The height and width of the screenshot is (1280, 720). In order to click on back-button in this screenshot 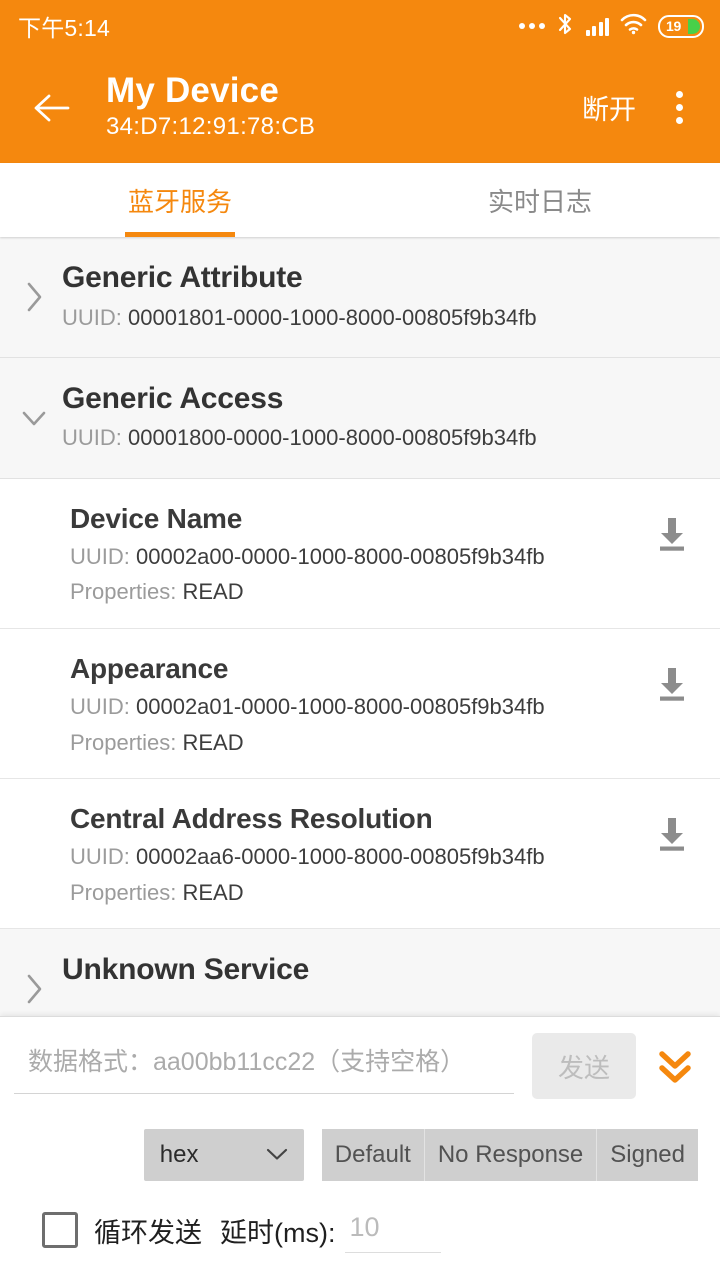, I will do `click(52, 108)`.